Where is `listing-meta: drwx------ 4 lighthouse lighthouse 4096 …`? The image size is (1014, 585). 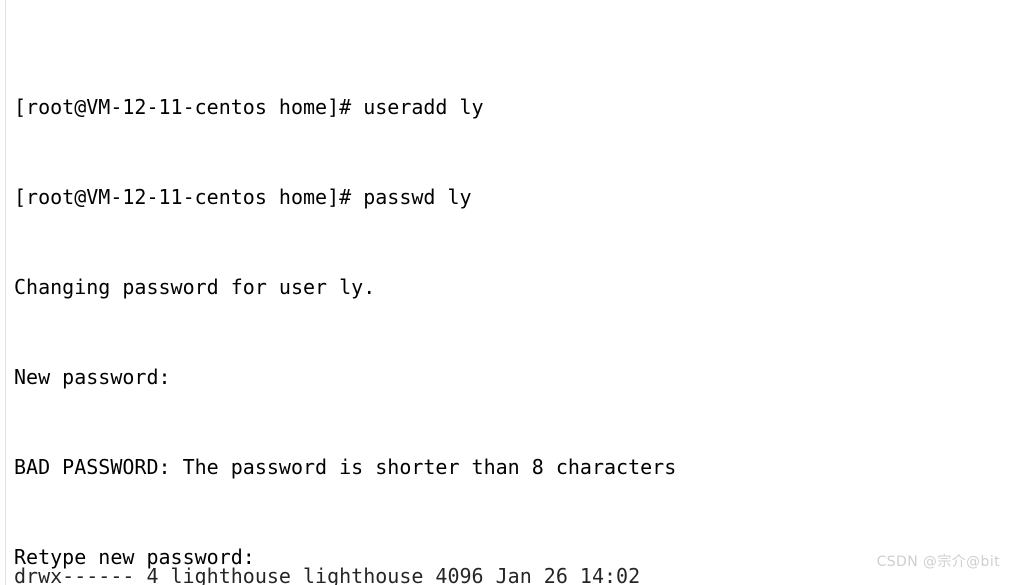
listing-meta: drwx------ 4 lighthouse lighthouse 4096 … is located at coordinates (333, 574).